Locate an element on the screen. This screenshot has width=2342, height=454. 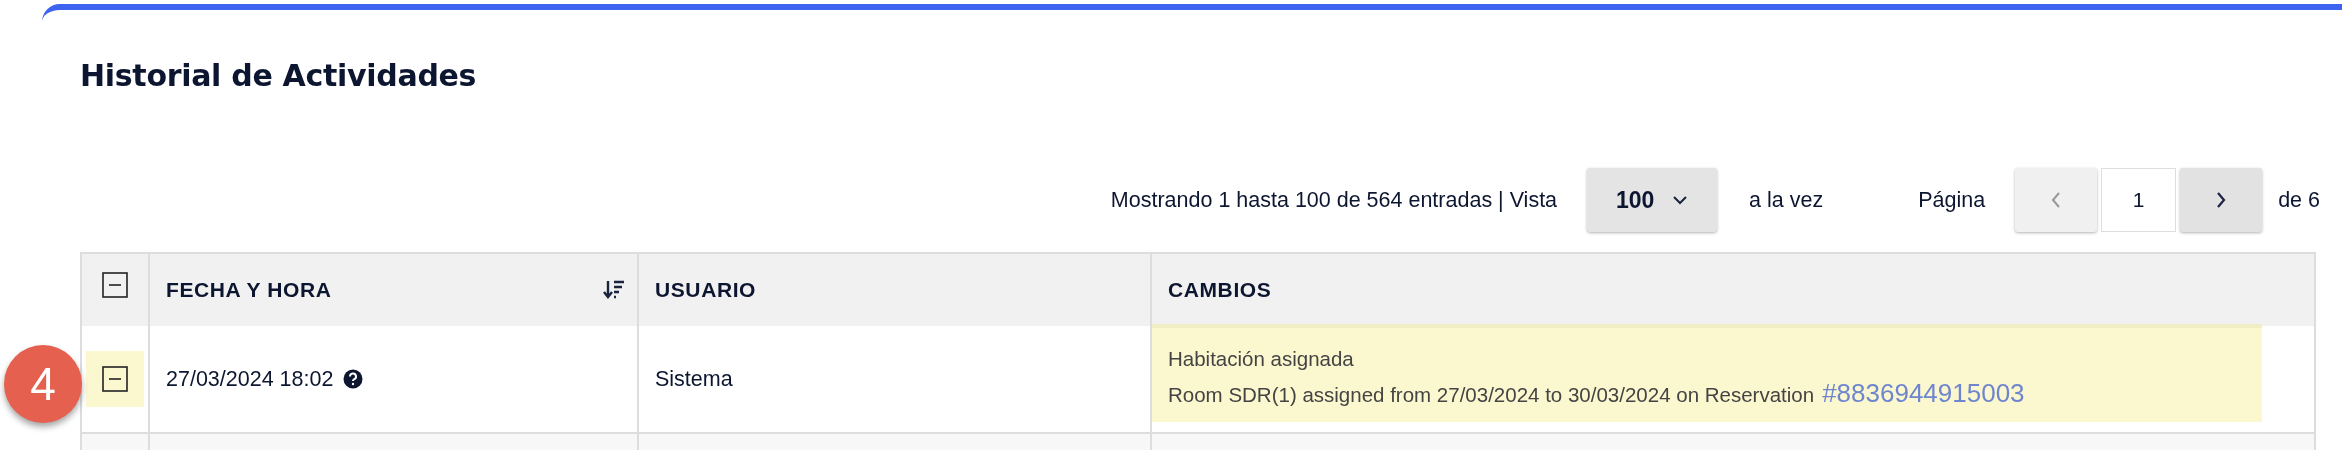
page-input: 1 is located at coordinates (2139, 200).